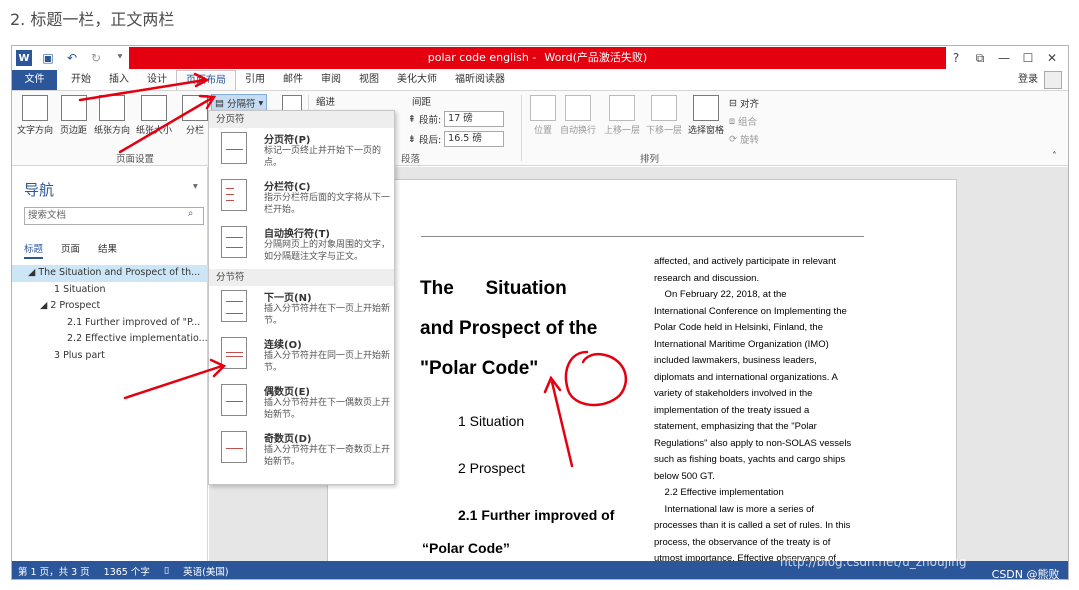 This screenshot has width=1079, height=590. Describe the element at coordinates (154, 115) in the screenshot. I see `size-button: 纸张大小` at that location.